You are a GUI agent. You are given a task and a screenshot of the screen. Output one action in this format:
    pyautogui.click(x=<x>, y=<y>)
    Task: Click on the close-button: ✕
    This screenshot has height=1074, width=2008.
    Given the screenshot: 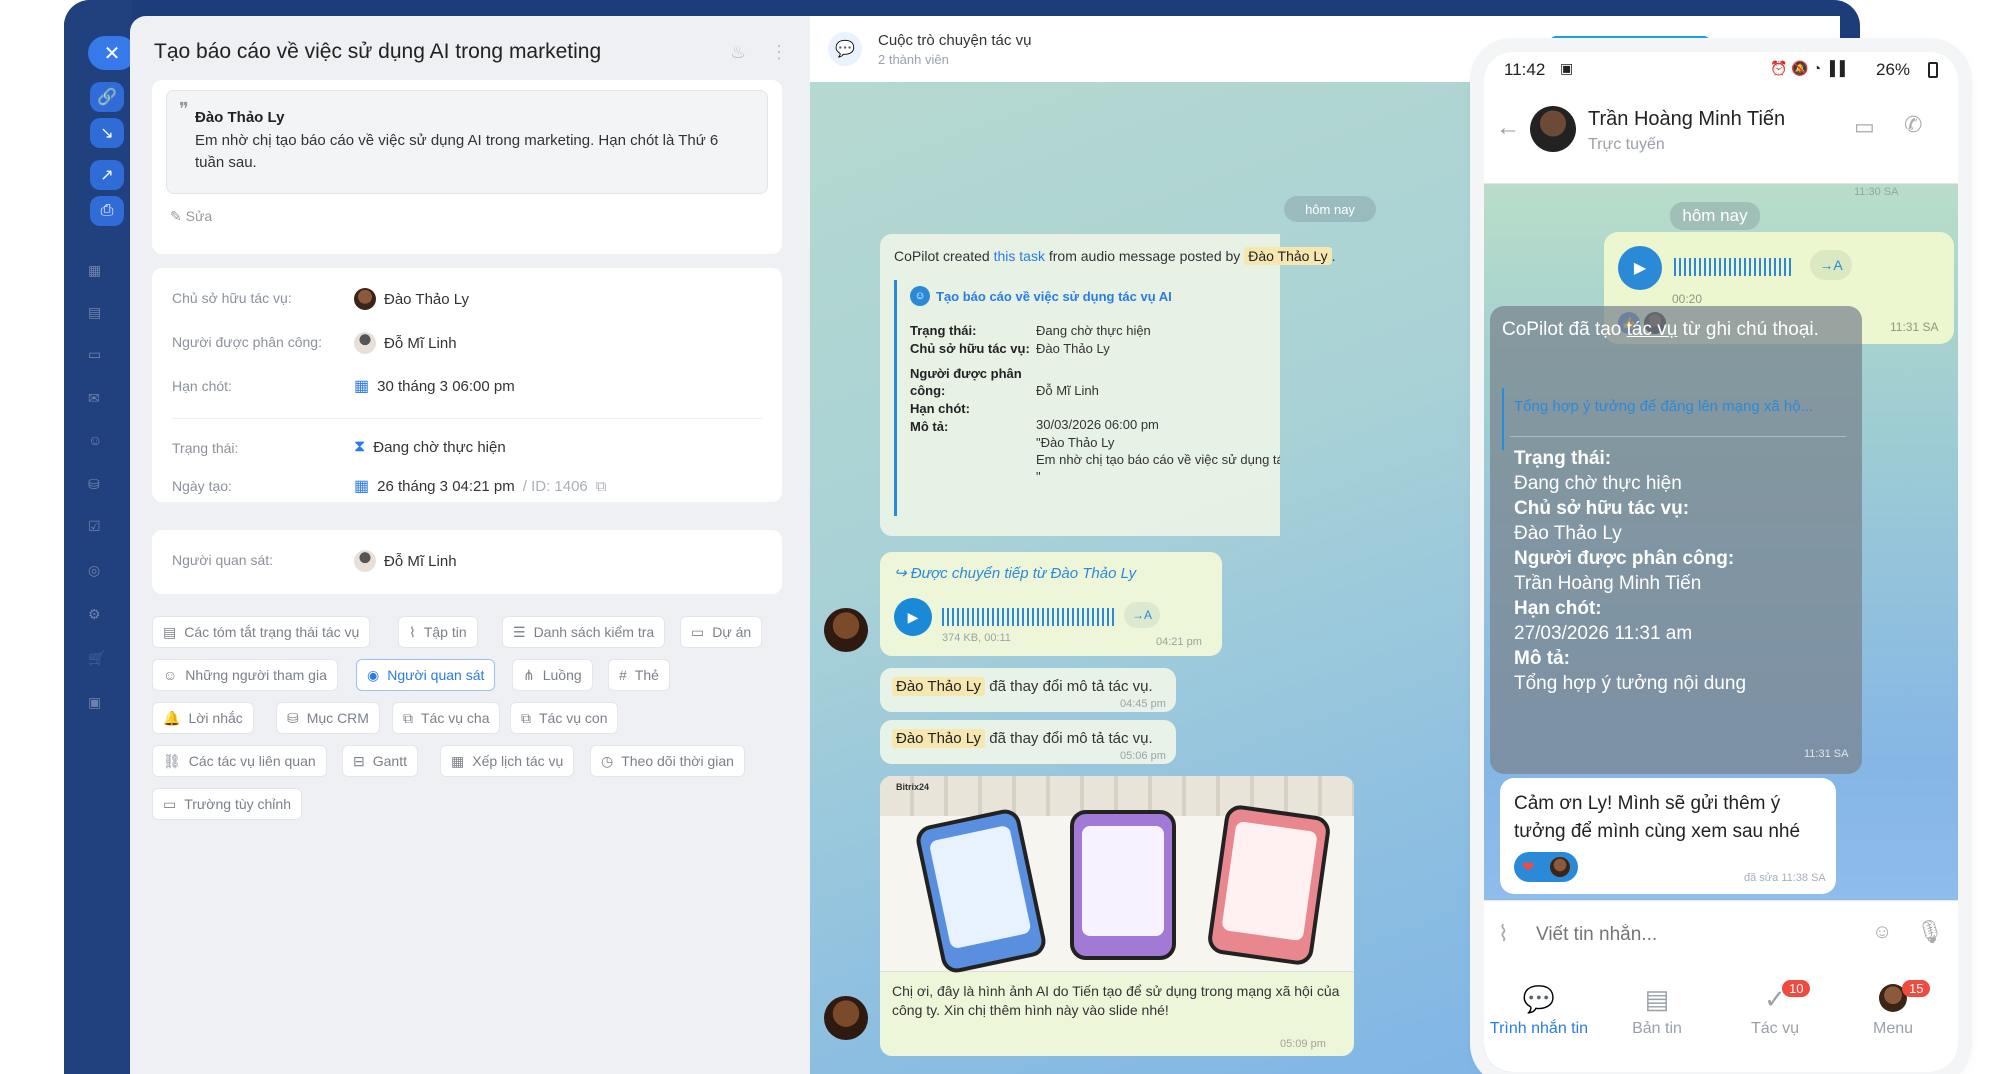 What is the action you would take?
    pyautogui.click(x=112, y=53)
    